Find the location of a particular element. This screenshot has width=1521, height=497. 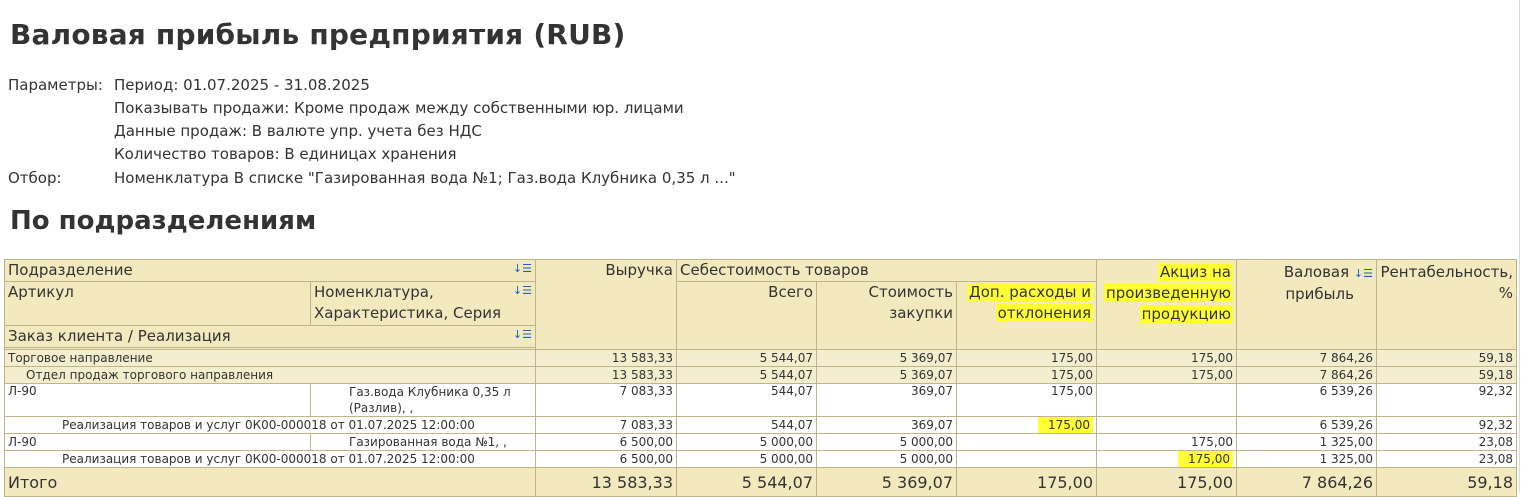

row-label: Торговое направление is located at coordinates (270, 358).